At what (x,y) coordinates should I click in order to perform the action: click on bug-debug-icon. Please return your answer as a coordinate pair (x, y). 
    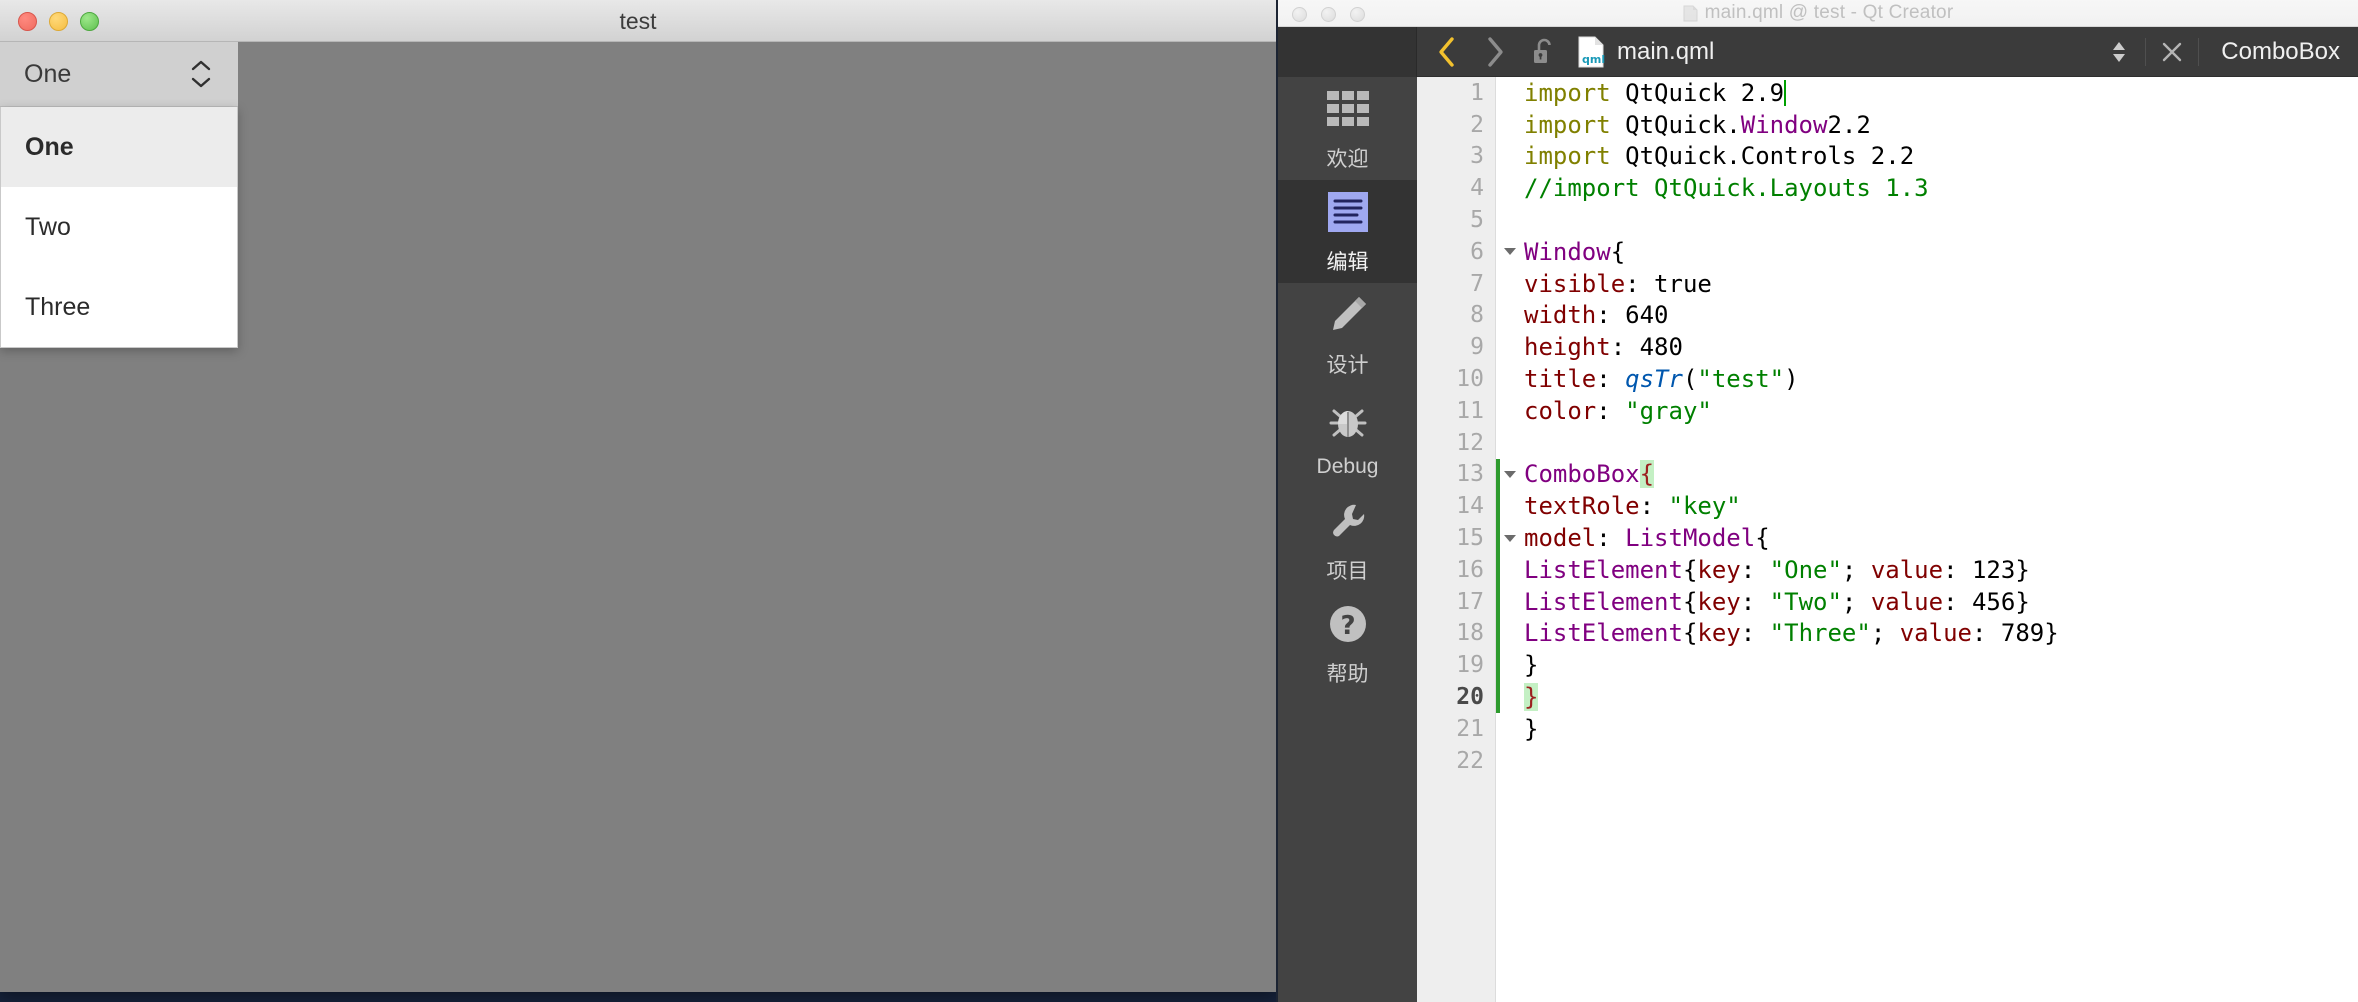
    Looking at the image, I should click on (1348, 421).